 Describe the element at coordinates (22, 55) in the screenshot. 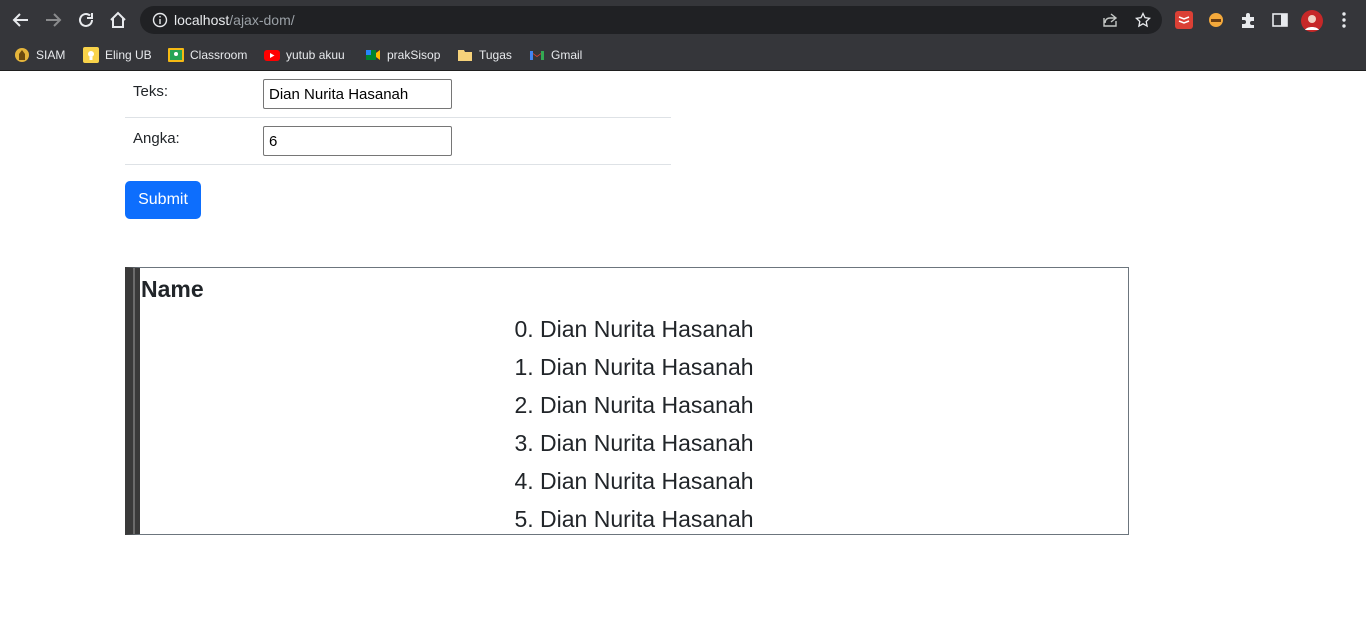

I see `siam-icon` at that location.